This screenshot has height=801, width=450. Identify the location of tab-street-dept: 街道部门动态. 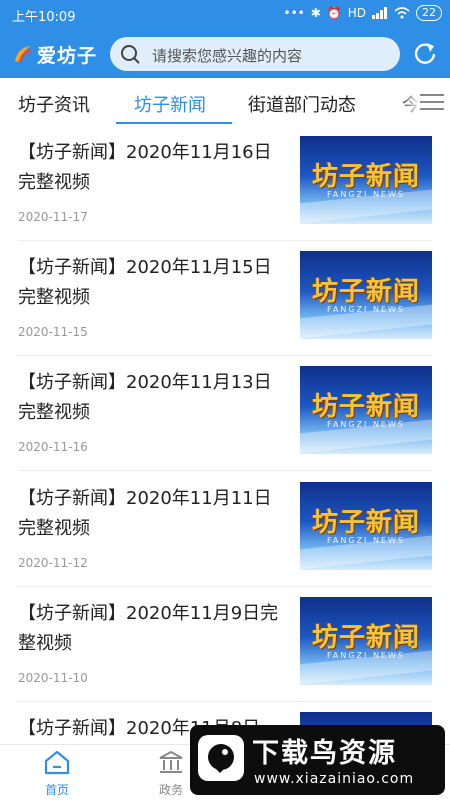
(302, 104).